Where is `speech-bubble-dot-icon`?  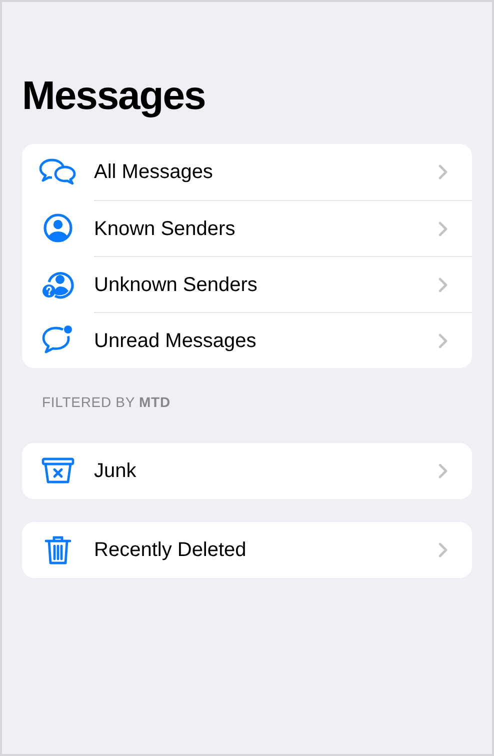 speech-bubble-dot-icon is located at coordinates (58, 340).